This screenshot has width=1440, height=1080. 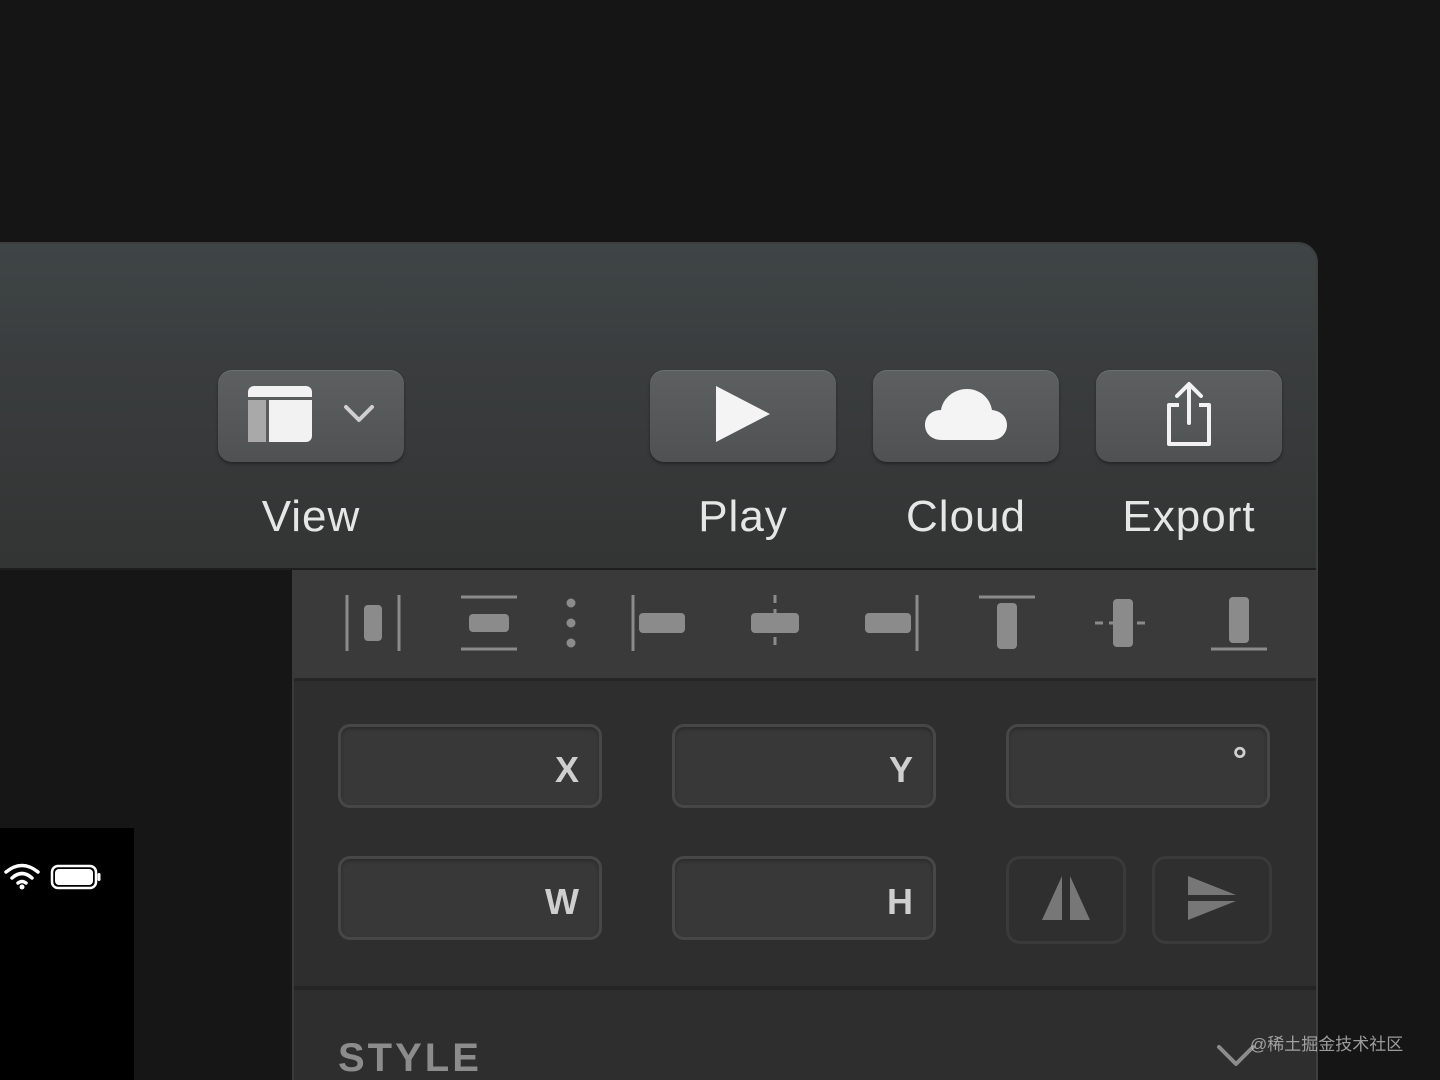 What do you see at coordinates (571, 623) in the screenshot?
I see `more-options-icon` at bounding box center [571, 623].